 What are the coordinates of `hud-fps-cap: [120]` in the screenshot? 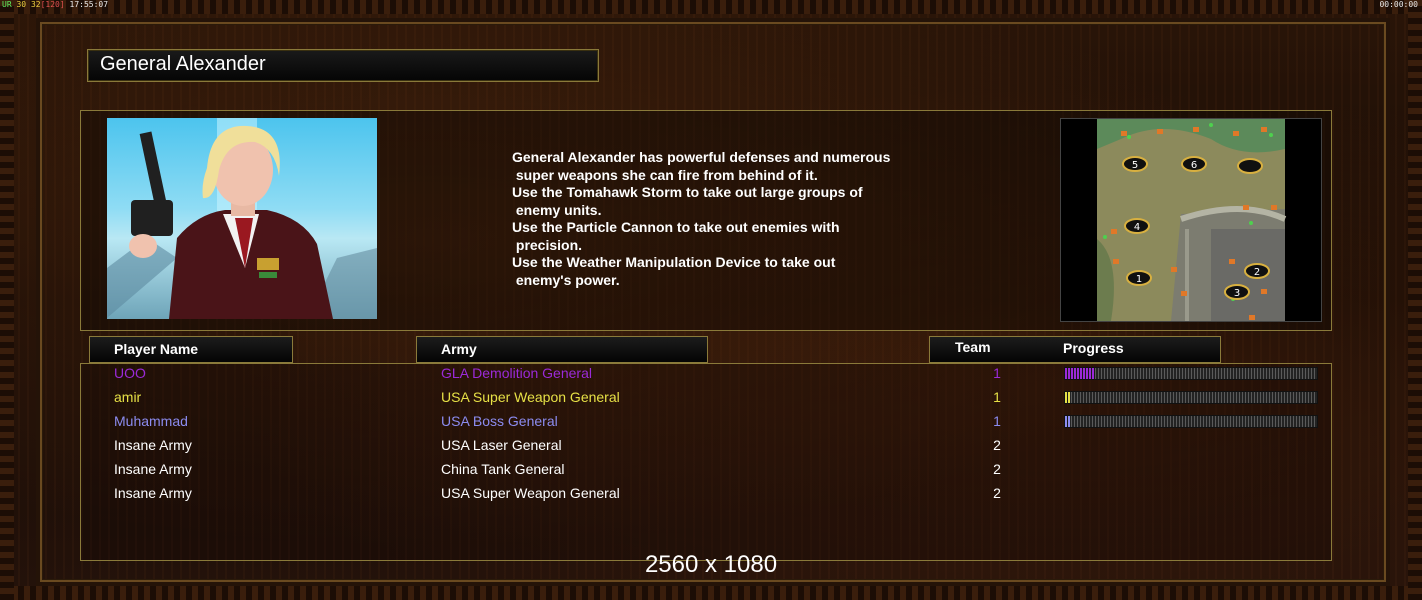 It's located at (52, 4).